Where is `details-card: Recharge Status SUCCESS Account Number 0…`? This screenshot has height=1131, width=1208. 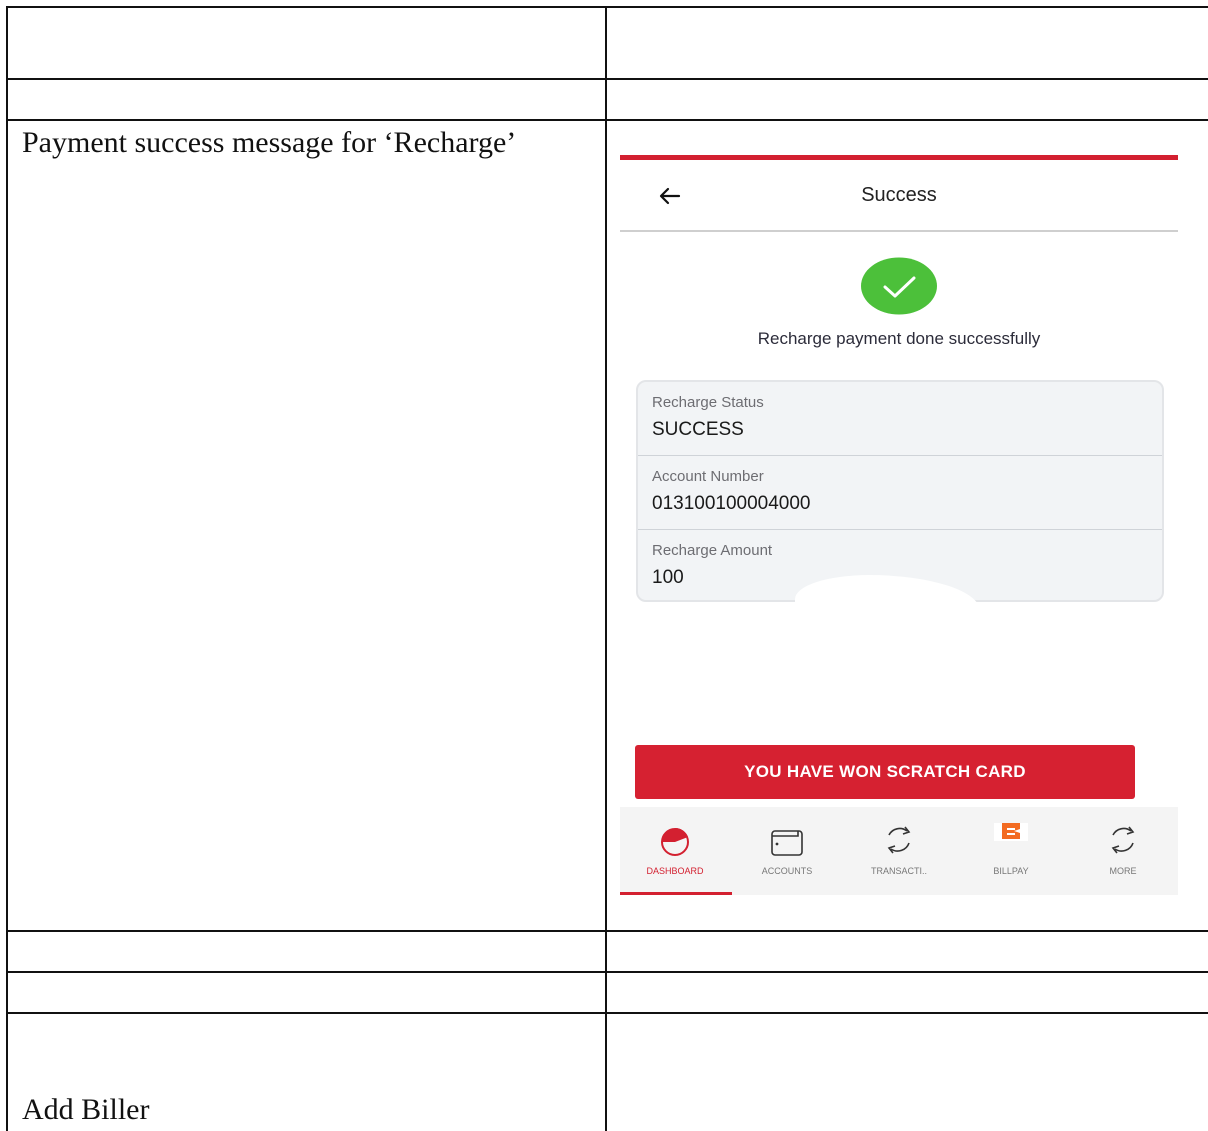
details-card: Recharge Status SUCCESS Account Number 0… is located at coordinates (900, 491).